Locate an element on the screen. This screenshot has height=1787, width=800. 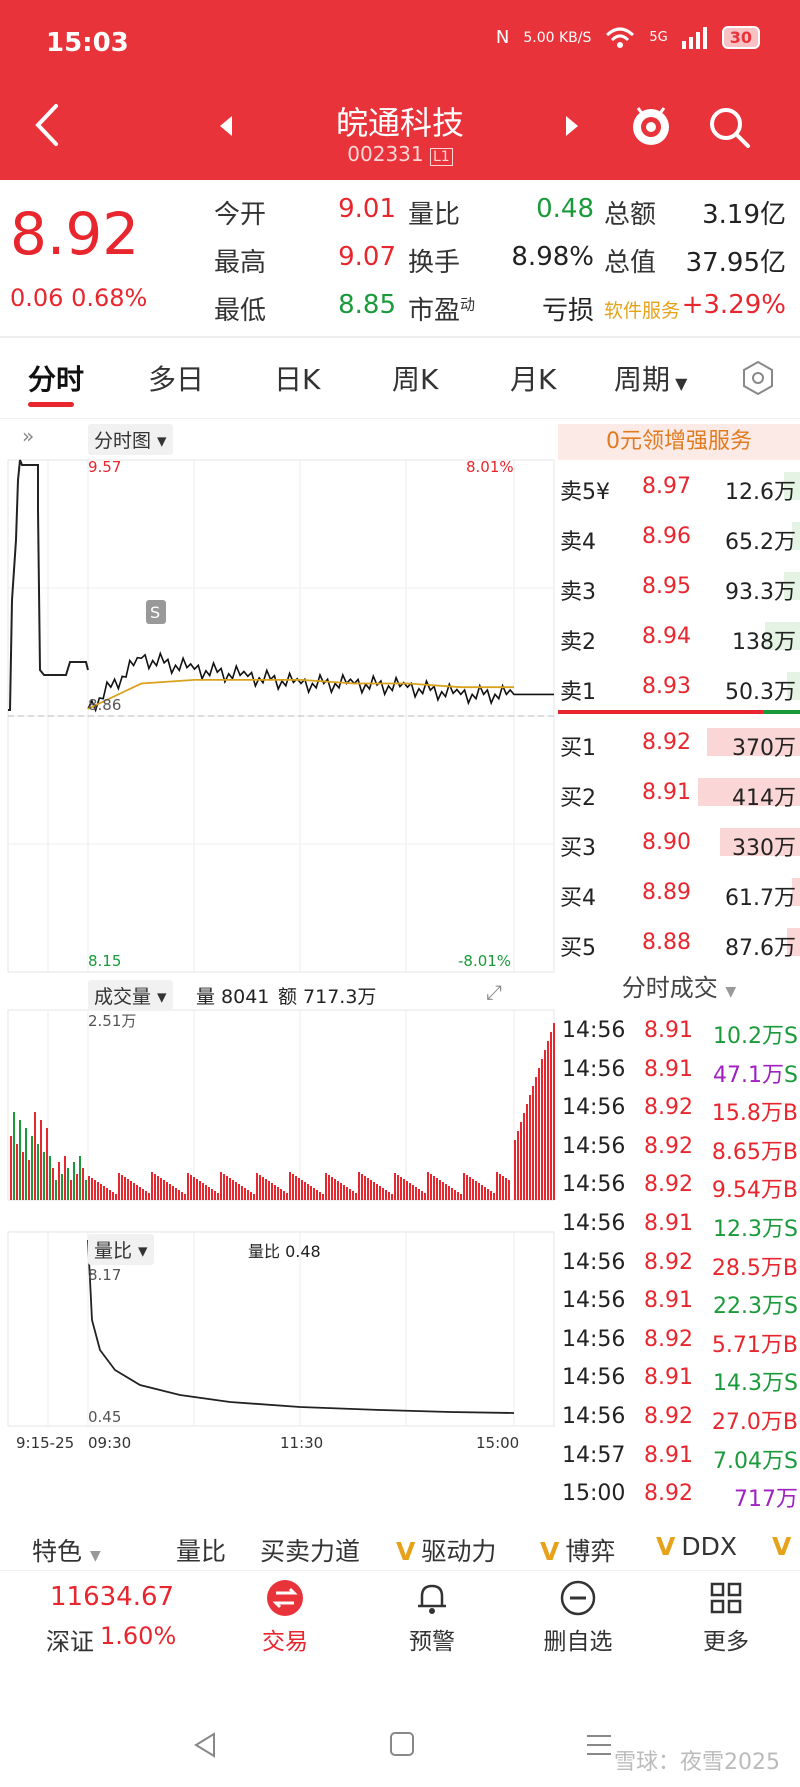
index-value: 11634.67 is located at coordinates (112, 1597).